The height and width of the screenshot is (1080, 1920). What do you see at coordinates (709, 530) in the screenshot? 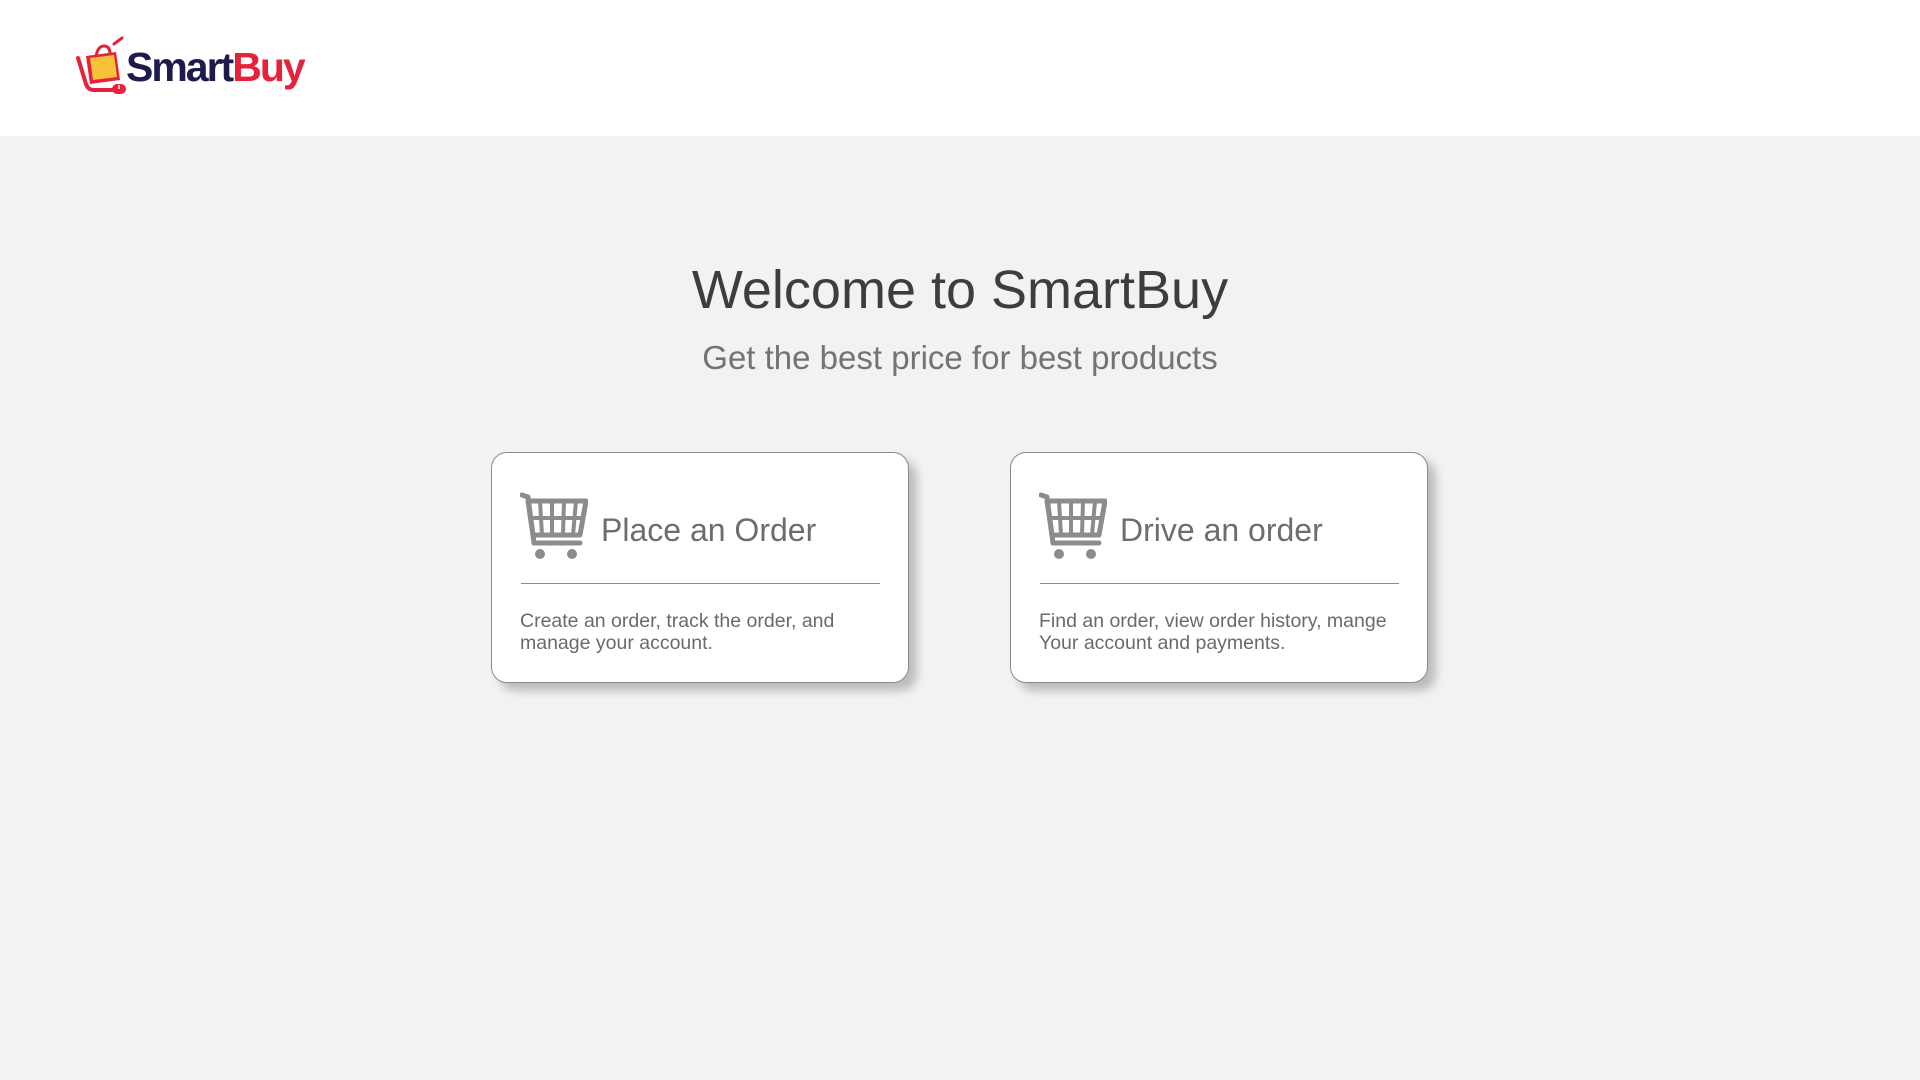
I see `place-order-title: Place an Order` at bounding box center [709, 530].